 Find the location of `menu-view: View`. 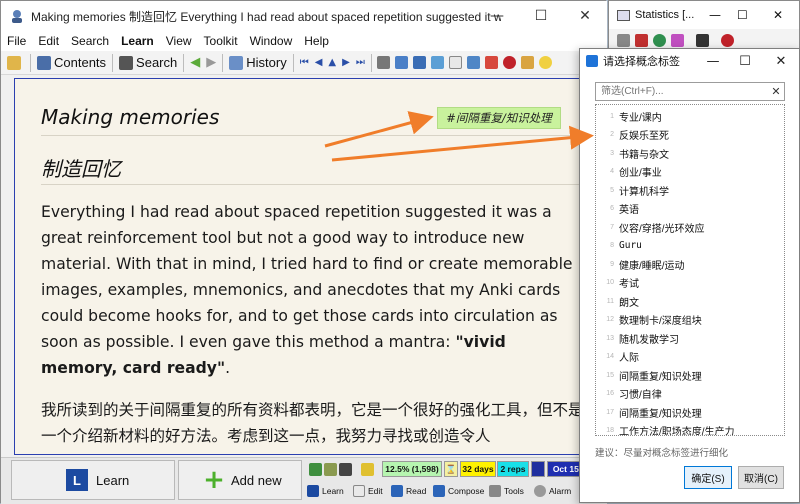

menu-view: View is located at coordinates (179, 41).